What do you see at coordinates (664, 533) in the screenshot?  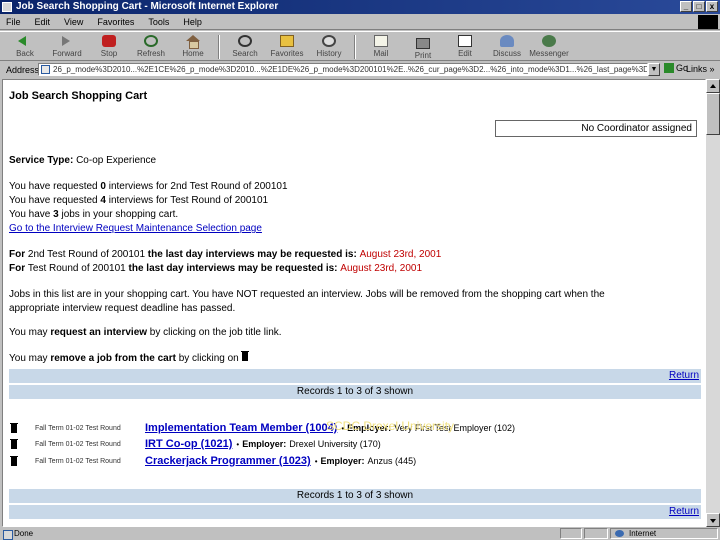 I see `security-zone: Internet` at bounding box center [664, 533].